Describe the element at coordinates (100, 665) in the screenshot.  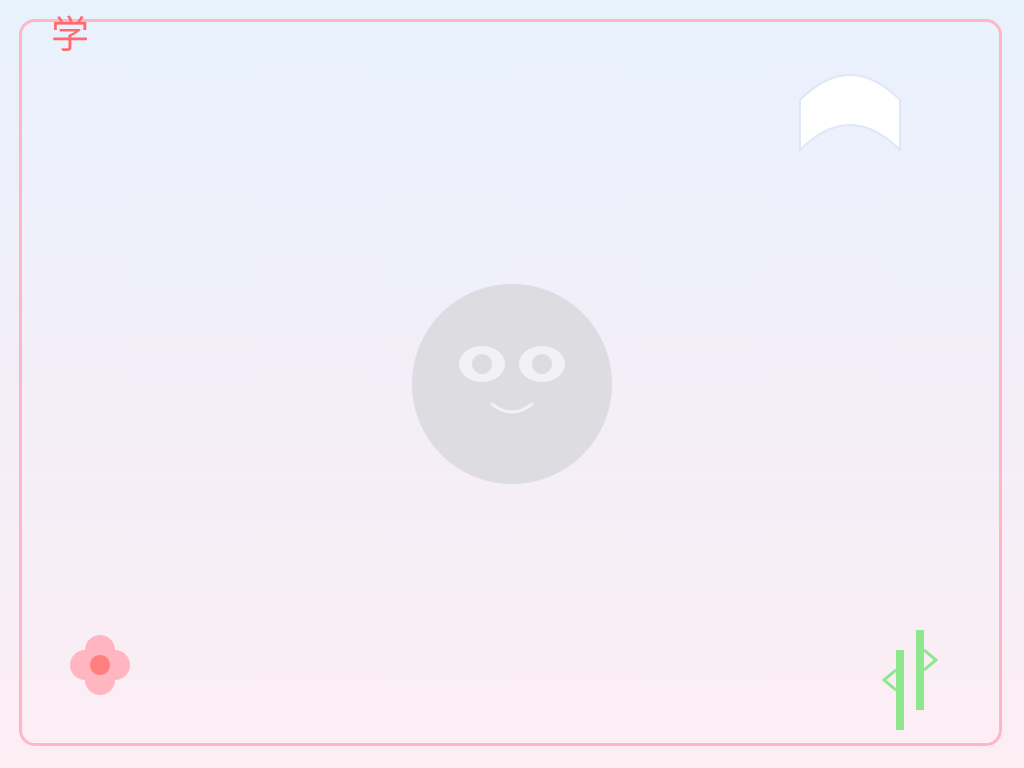
I see `flower-icon` at that location.